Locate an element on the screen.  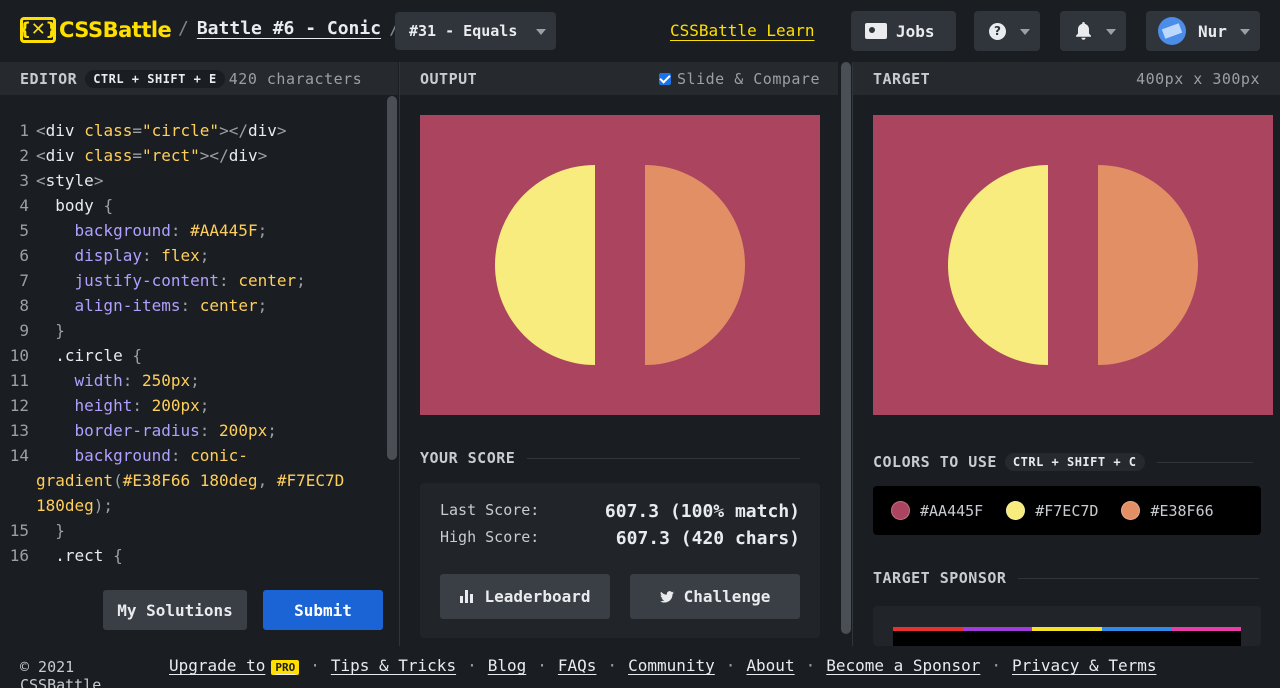
challenge-button: Challenge is located at coordinates (715, 596).